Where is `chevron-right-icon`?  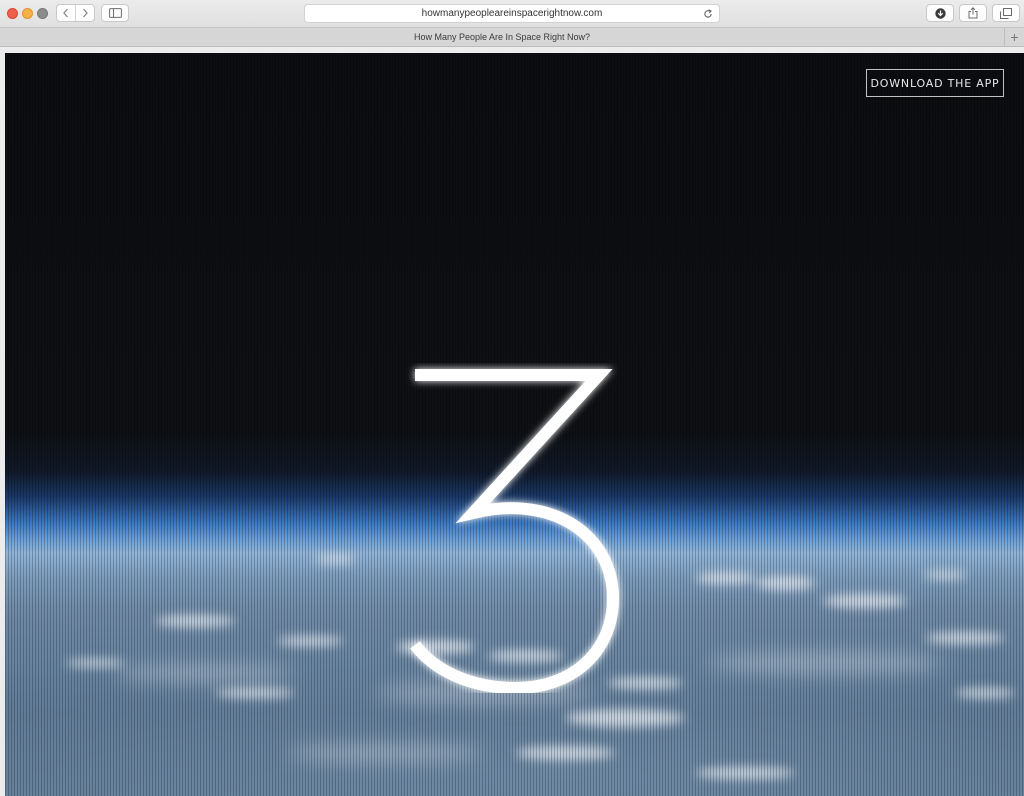 chevron-right-icon is located at coordinates (85, 13).